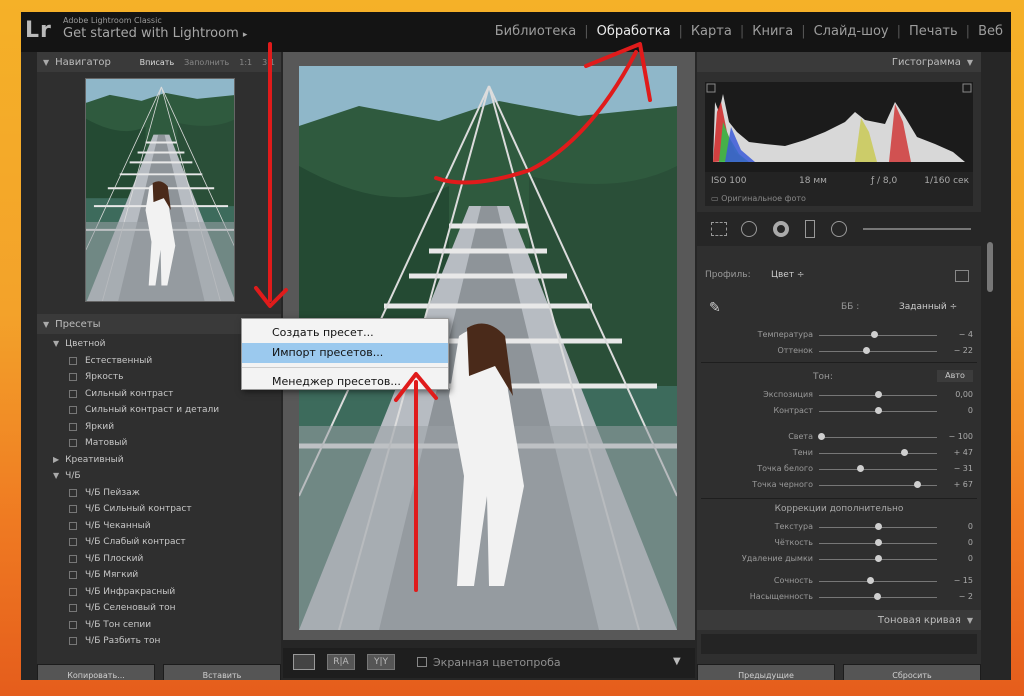 The height and width of the screenshot is (696, 1024). I want to click on slider-value: + 67, so click(953, 484).